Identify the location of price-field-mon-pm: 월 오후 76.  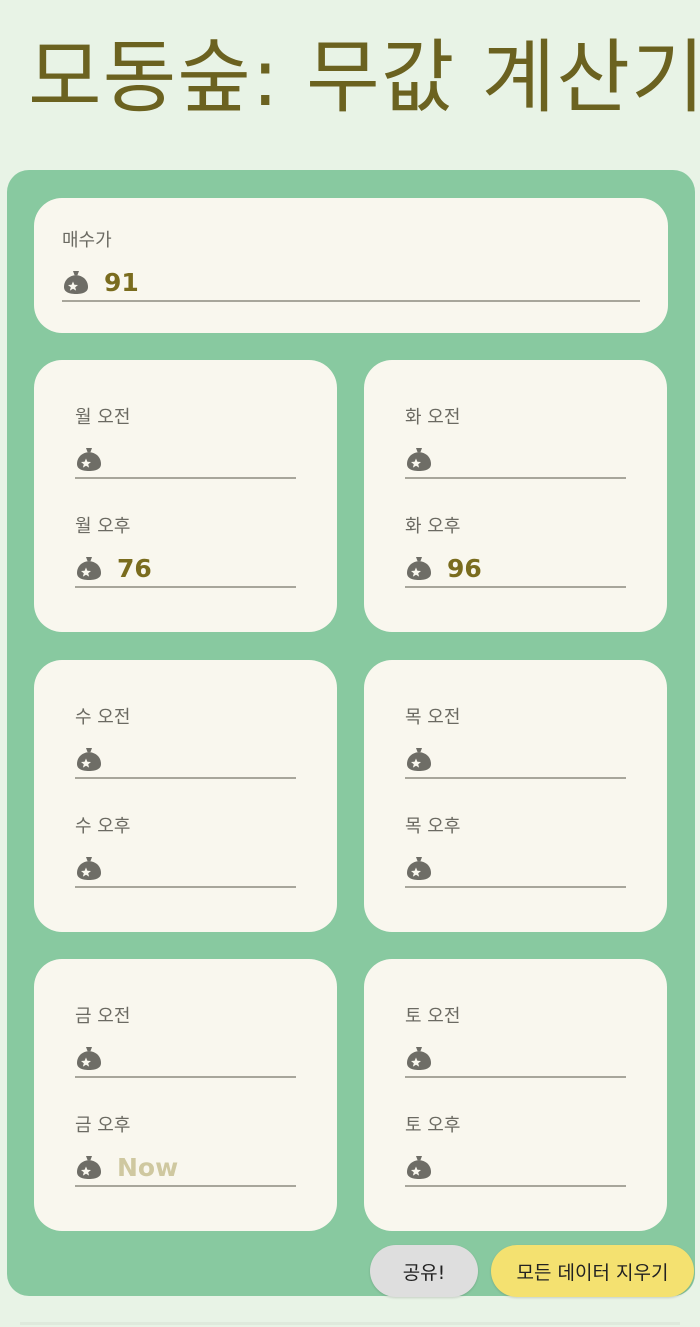
(185, 552).